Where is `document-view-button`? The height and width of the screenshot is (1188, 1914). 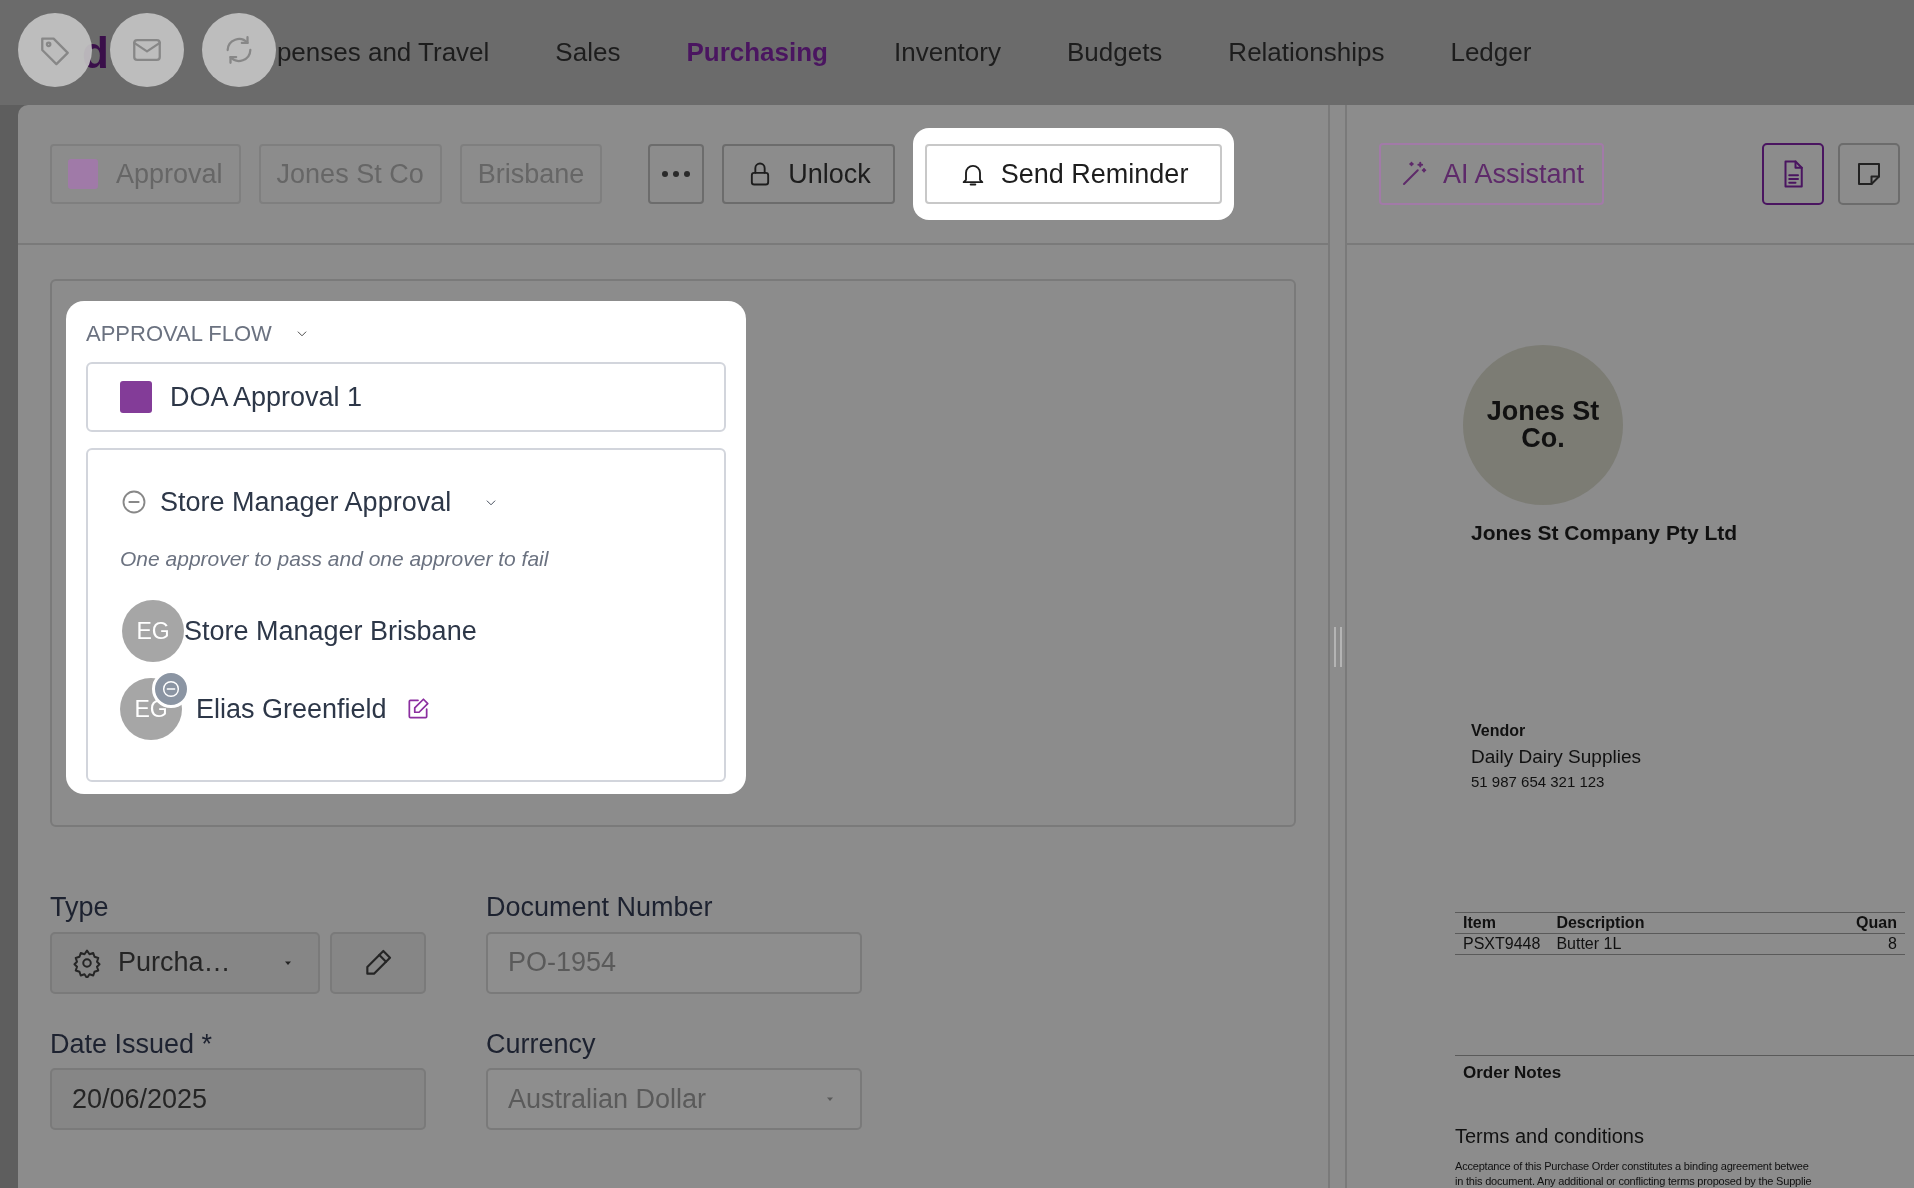 document-view-button is located at coordinates (1793, 174).